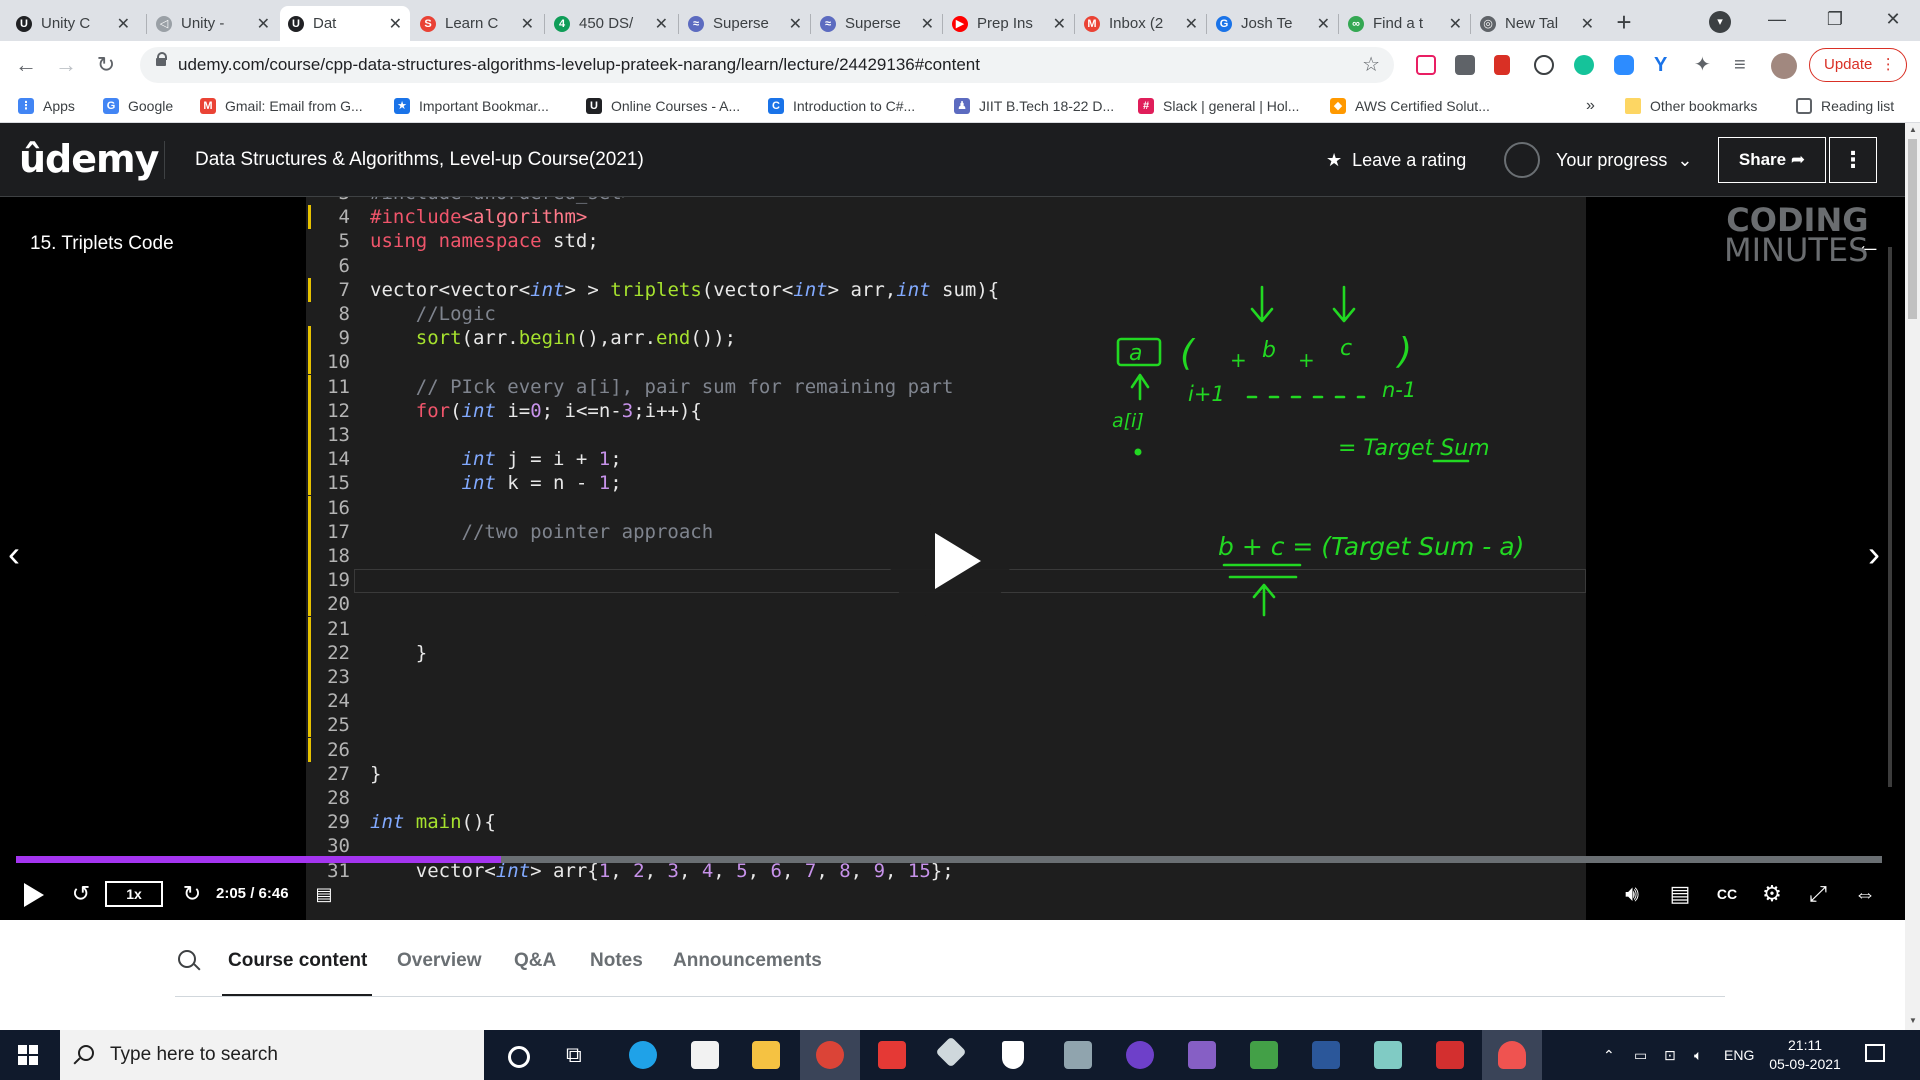 Image resolution: width=1920 pixels, height=1080 pixels. What do you see at coordinates (1845, 105) in the screenshot?
I see `reading-list: Reading list` at bounding box center [1845, 105].